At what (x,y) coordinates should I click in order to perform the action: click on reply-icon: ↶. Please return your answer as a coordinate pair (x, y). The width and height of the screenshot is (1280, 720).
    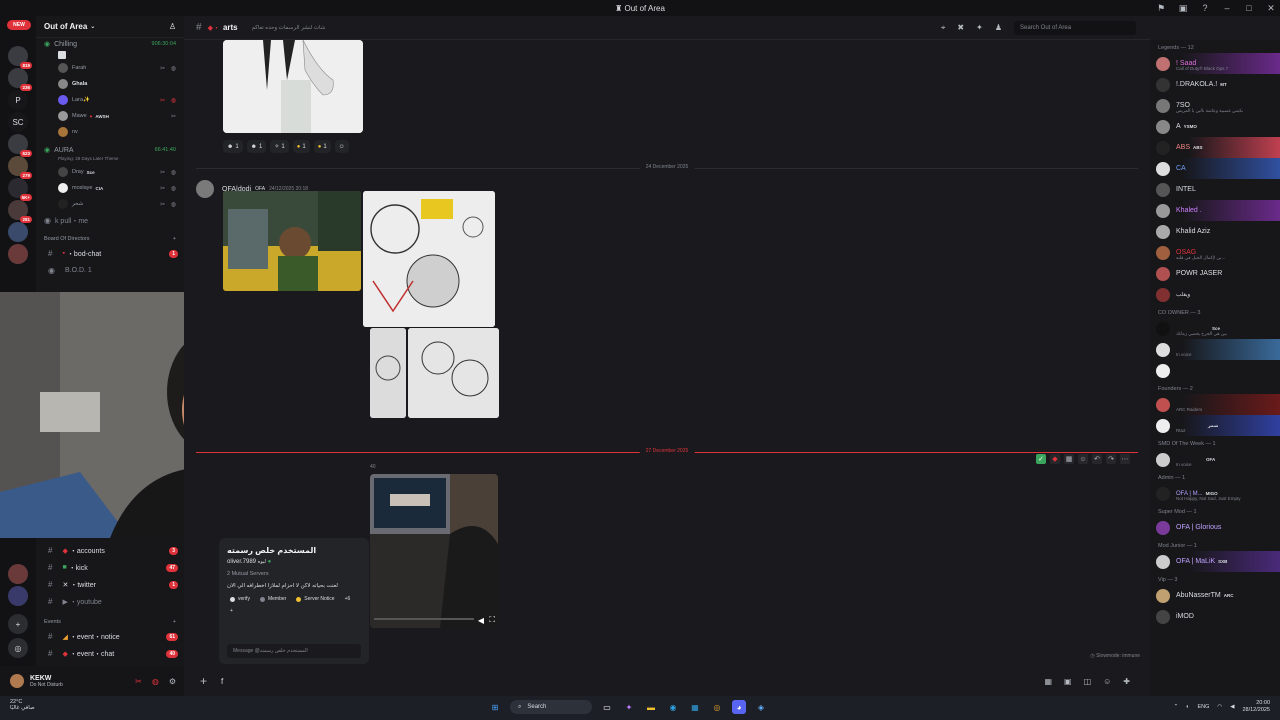
    Looking at the image, I should click on (1097, 459).